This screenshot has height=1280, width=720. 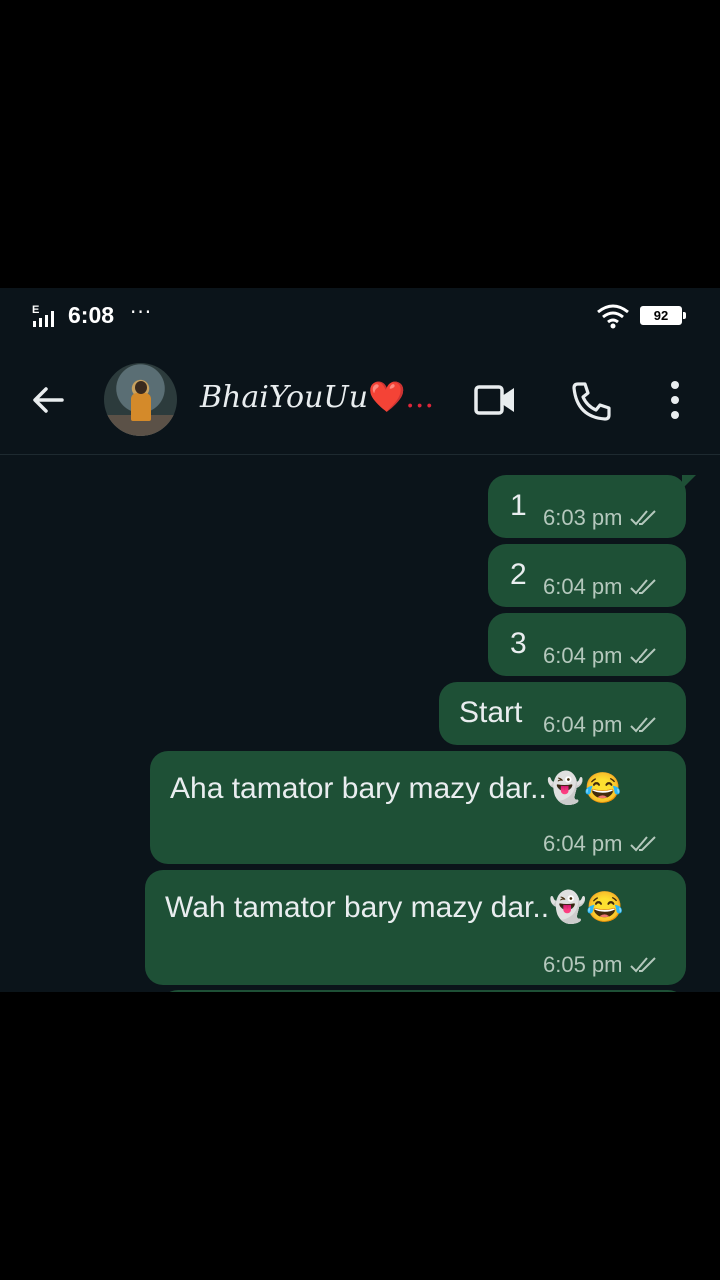 What do you see at coordinates (423, 991) in the screenshot?
I see `message-bubble-partial` at bounding box center [423, 991].